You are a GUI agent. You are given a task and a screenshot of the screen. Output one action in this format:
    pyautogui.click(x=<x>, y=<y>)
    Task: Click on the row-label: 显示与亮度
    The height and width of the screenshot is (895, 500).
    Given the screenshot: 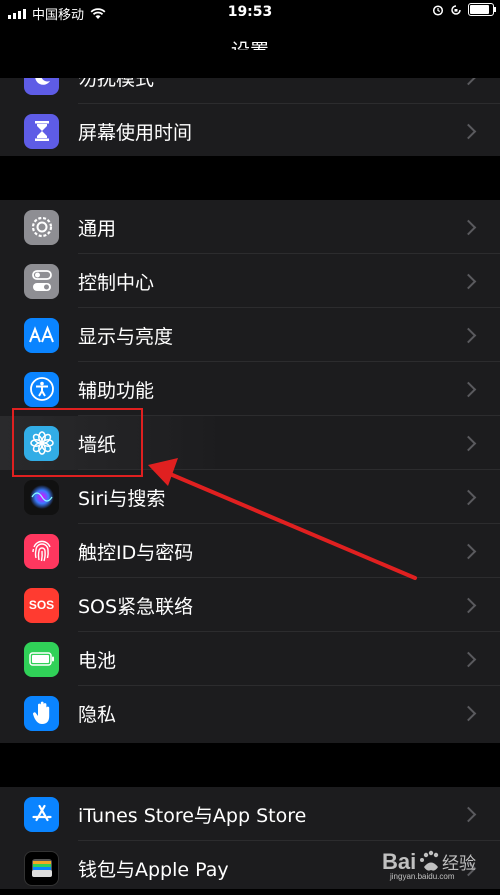 What is the action you would take?
    pyautogui.click(x=126, y=336)
    